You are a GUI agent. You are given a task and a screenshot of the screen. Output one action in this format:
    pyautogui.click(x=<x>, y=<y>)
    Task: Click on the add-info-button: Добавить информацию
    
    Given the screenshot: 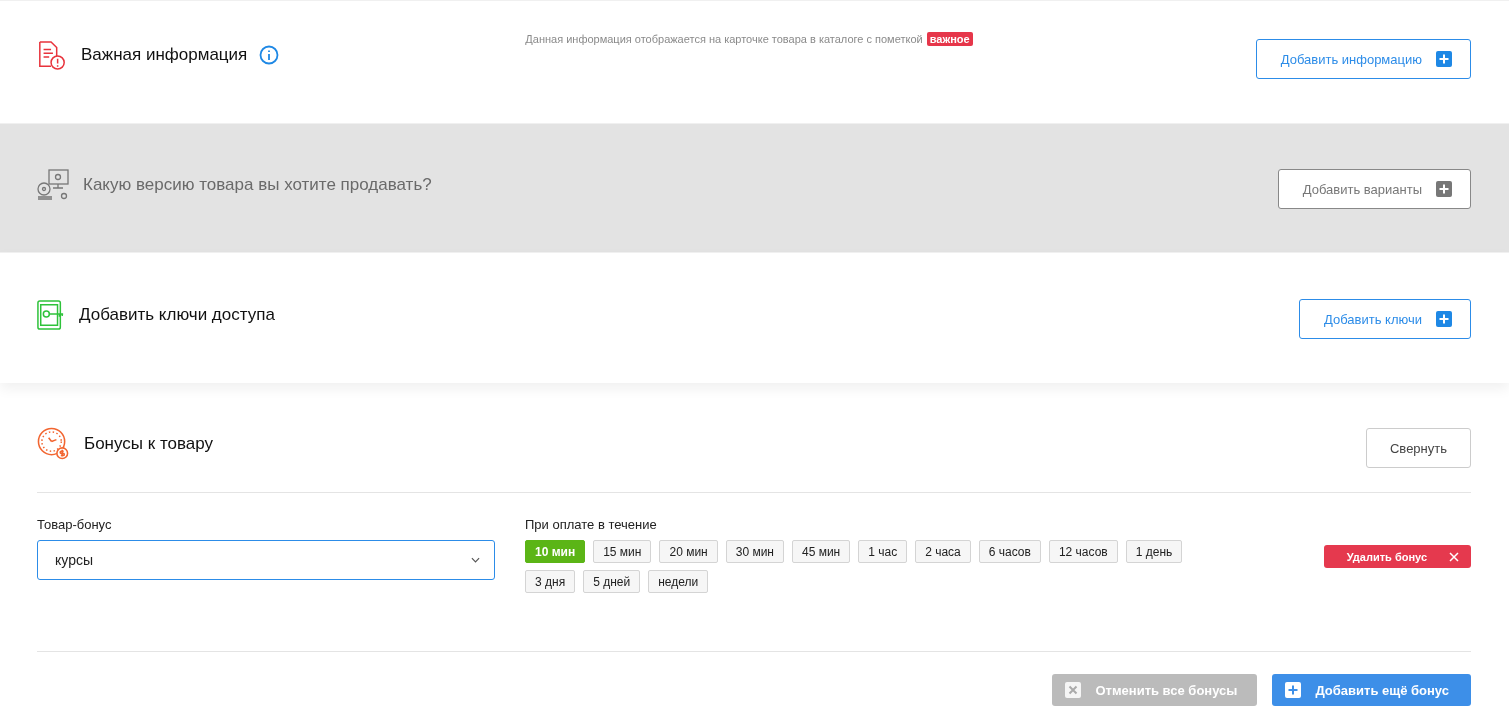 What is the action you would take?
    pyautogui.click(x=1363, y=59)
    